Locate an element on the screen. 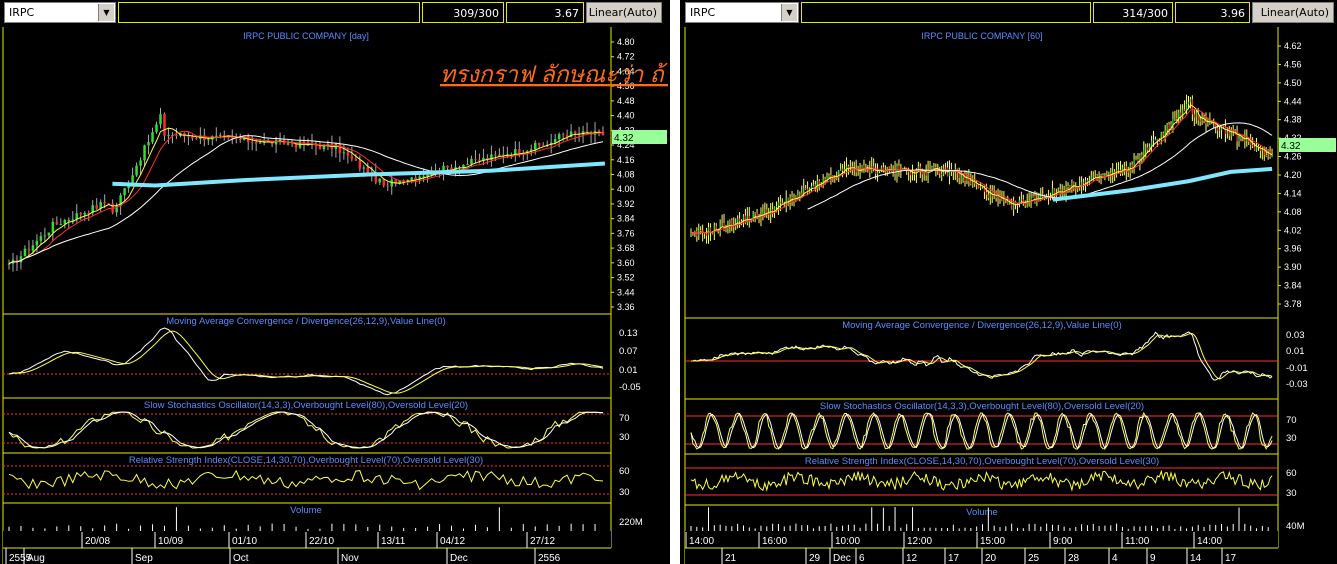  stochastic-d-line is located at coordinates (981, 431).